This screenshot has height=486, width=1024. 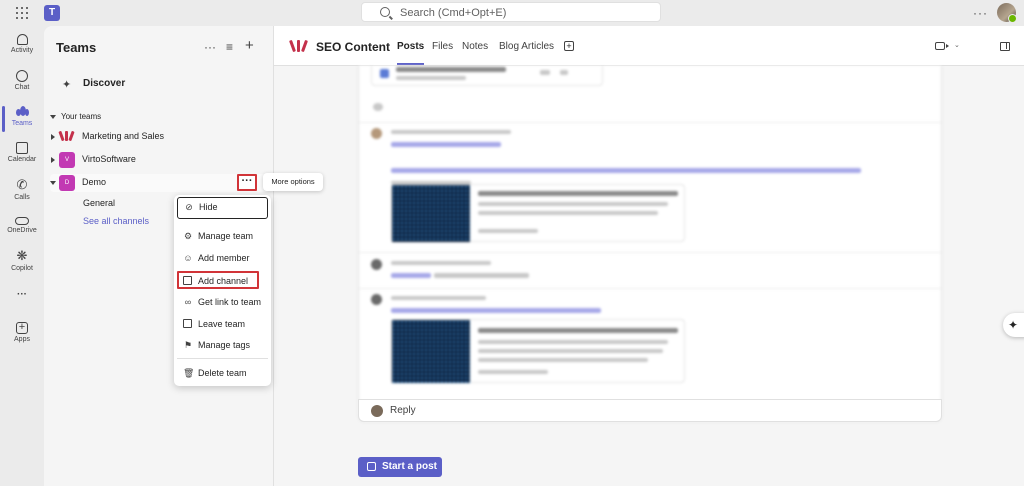 I want to click on cloud-icon, so click(x=22, y=221).